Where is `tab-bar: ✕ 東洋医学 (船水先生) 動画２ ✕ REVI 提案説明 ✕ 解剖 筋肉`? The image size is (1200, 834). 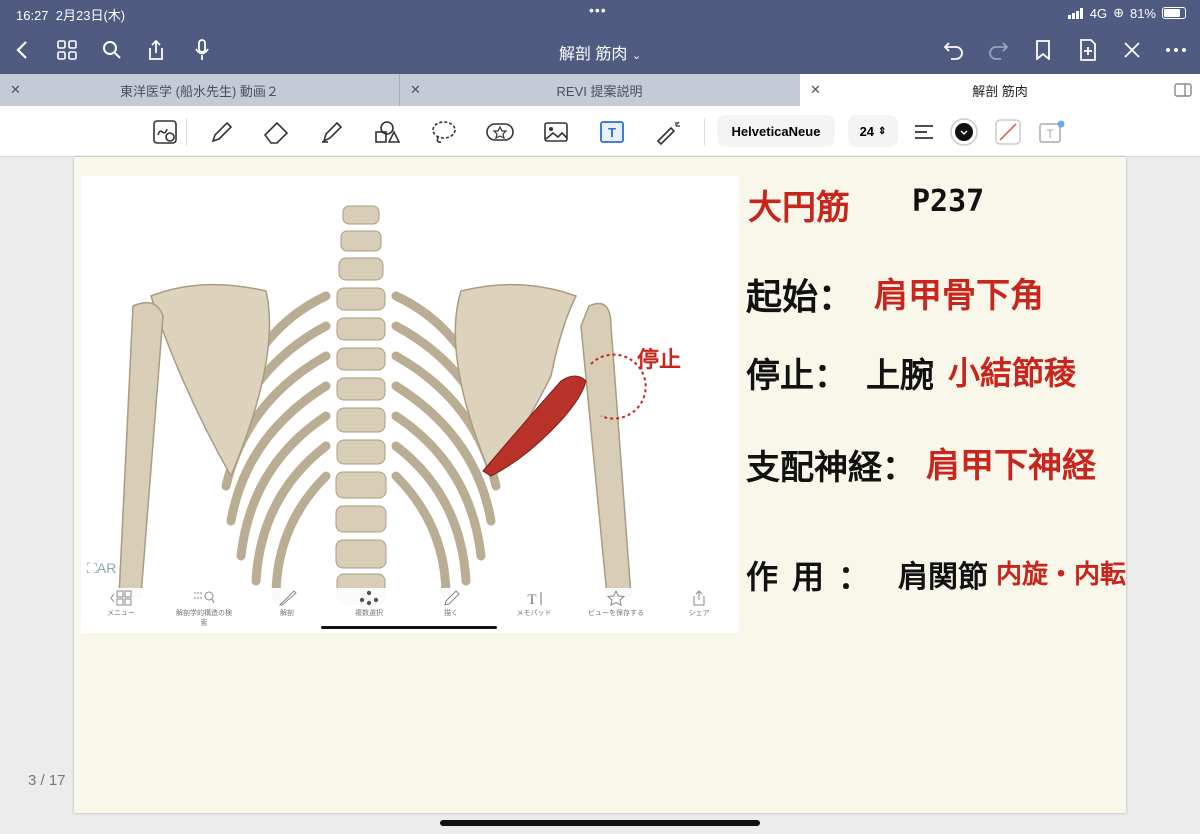
tab-bar: ✕ 東洋医学 (船水先生) 動画２ ✕ REVI 提案説明 ✕ 解剖 筋肉 is located at coordinates (600, 90).